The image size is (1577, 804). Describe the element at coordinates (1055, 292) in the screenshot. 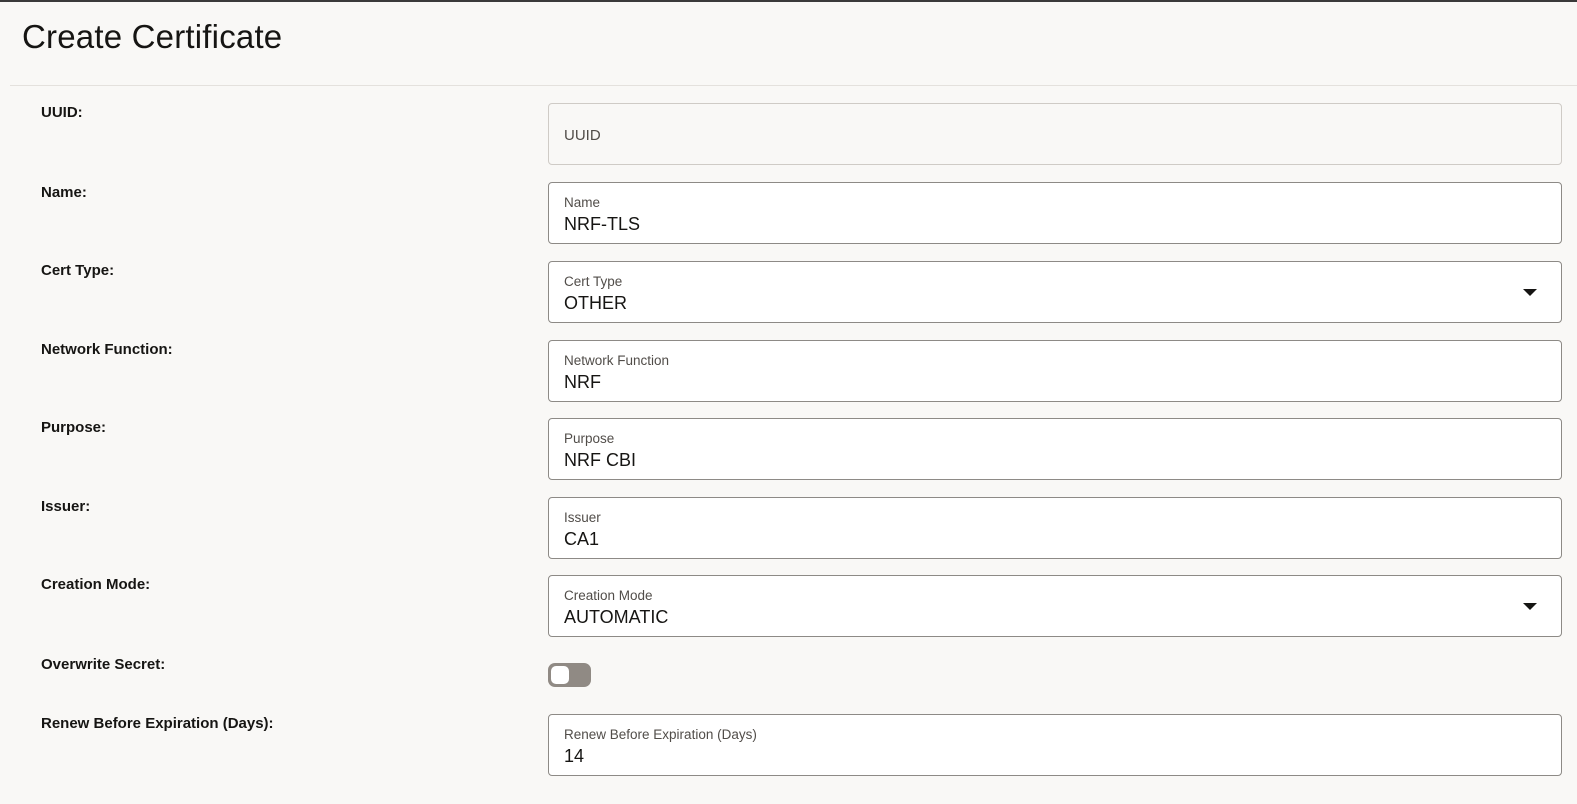

I see `cert-type-select: Cert Type OTHER` at that location.